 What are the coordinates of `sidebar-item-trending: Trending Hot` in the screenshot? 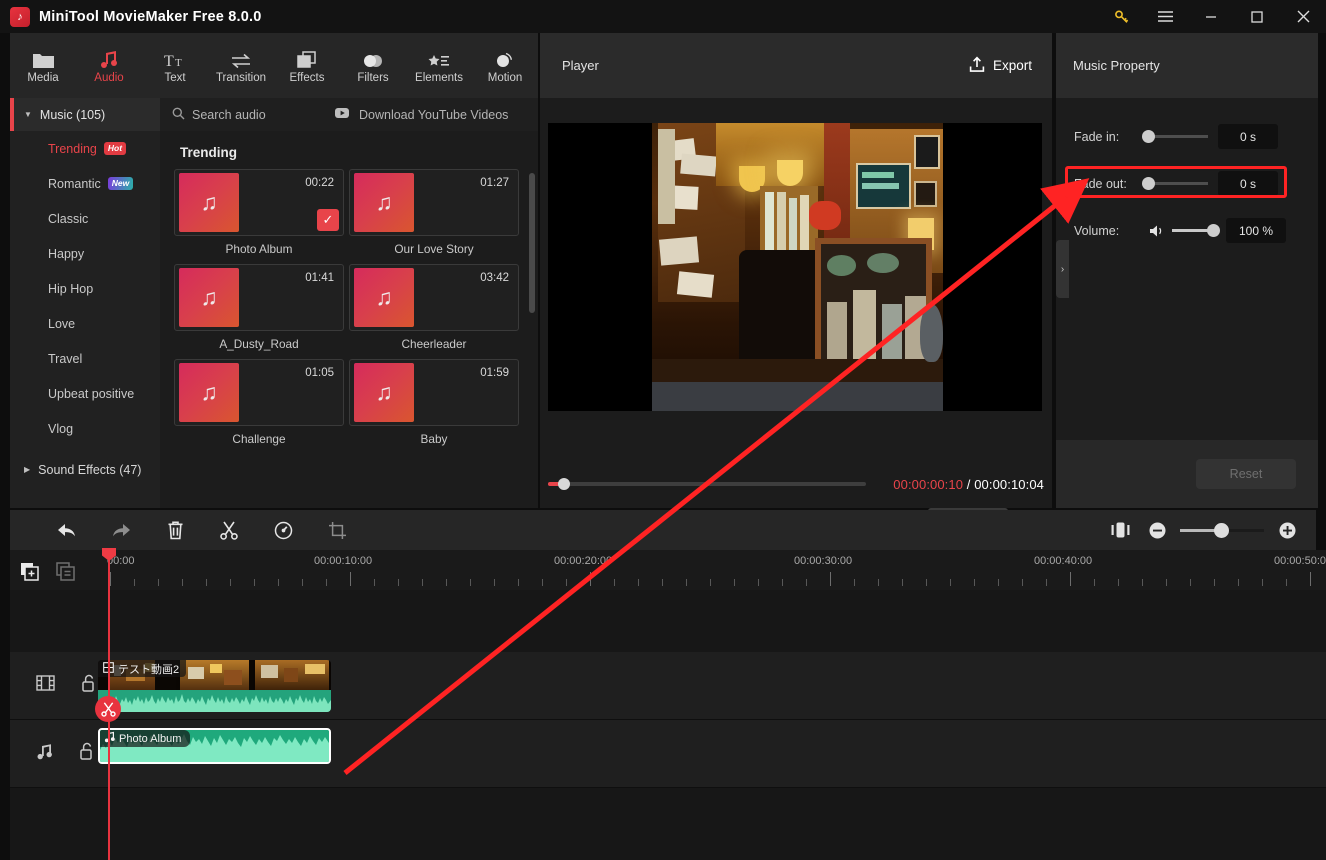 It's located at (85, 148).